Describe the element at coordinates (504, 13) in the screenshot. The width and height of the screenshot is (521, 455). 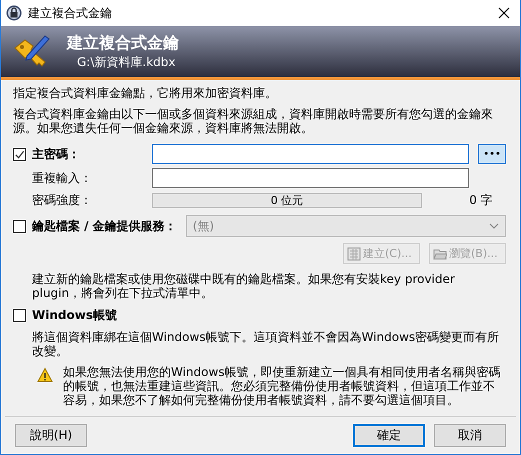
I see `close-icon` at that location.